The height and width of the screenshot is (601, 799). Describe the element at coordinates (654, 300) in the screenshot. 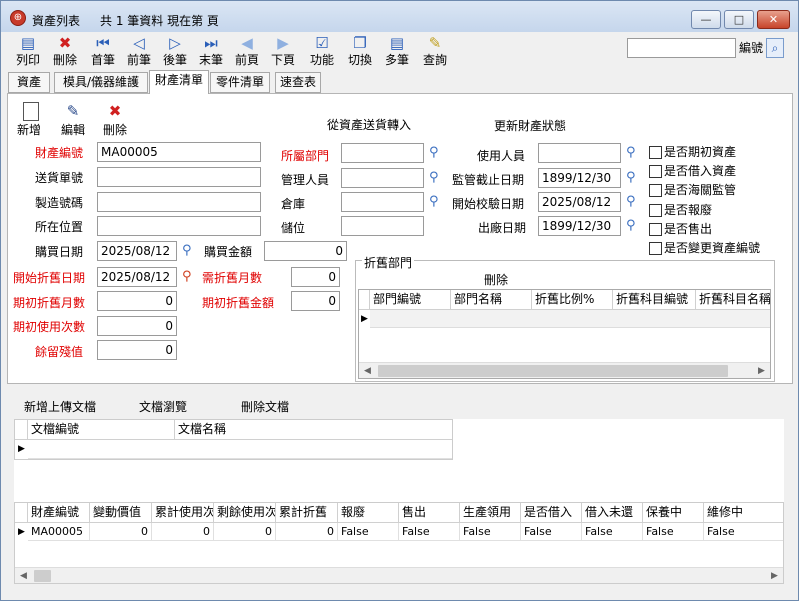

I see `column-header: 折舊科目編號` at that location.